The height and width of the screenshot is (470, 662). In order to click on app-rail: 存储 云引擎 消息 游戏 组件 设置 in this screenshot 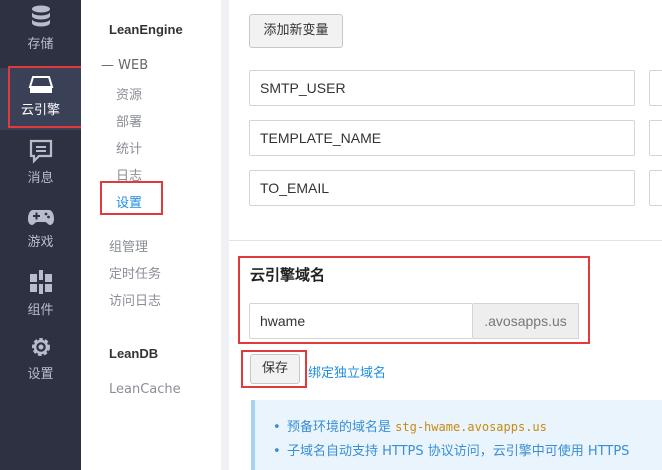, I will do `click(40, 235)`.